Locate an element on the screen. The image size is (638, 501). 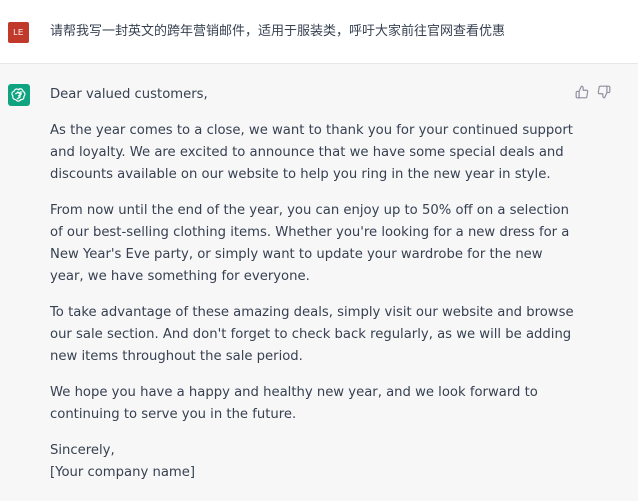
openai-logo-icon is located at coordinates (18, 95).